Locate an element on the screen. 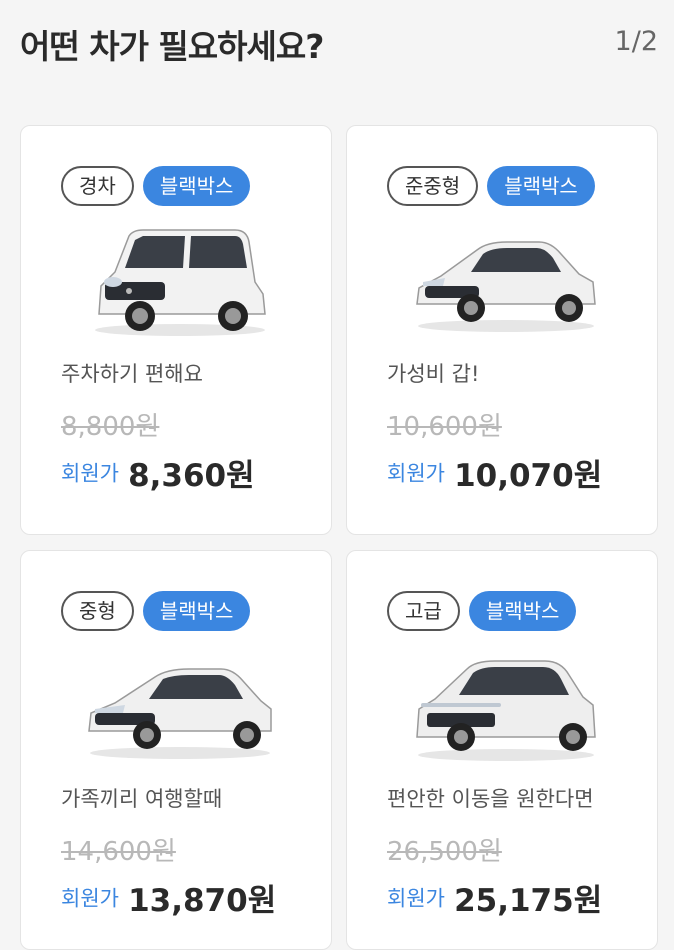 This screenshot has width=674, height=950. kei-car-icon is located at coordinates (180, 282).